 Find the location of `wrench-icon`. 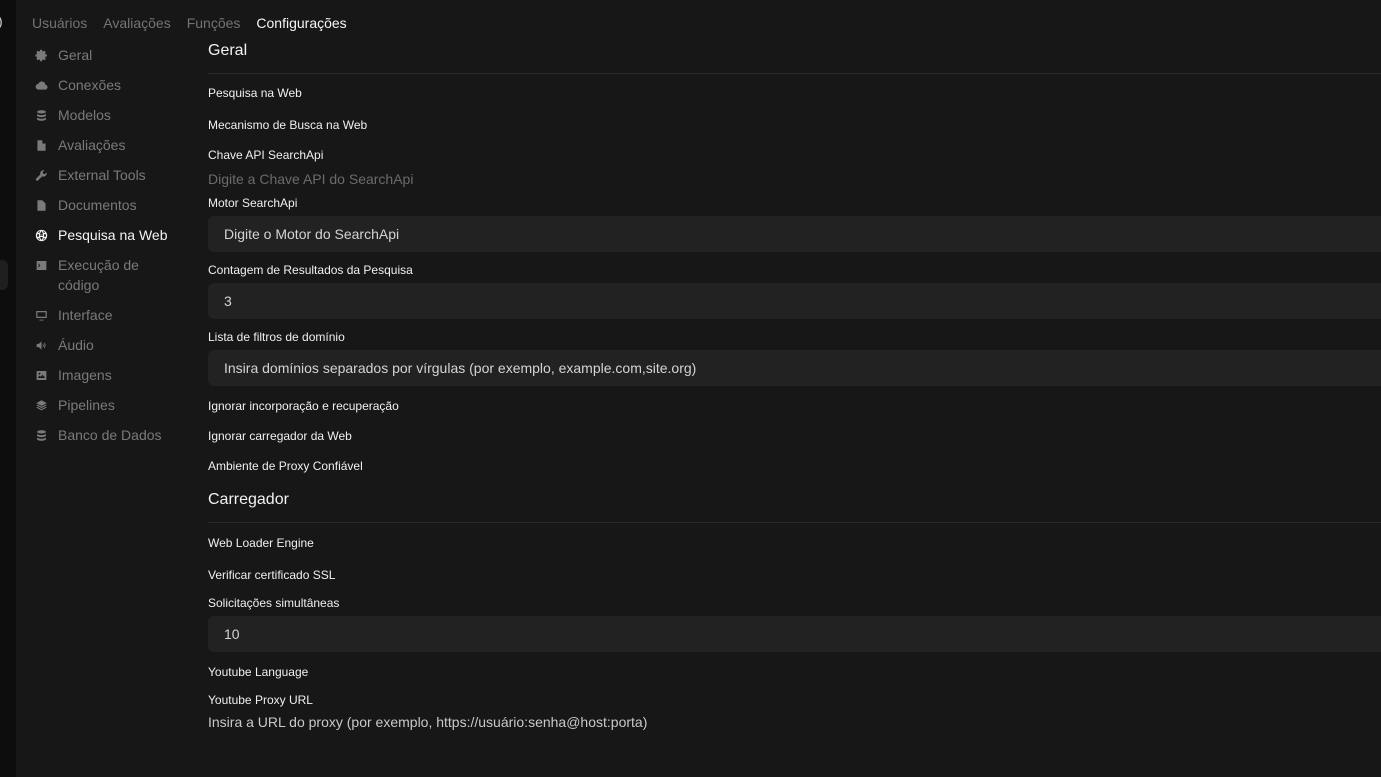

wrench-icon is located at coordinates (41, 175).